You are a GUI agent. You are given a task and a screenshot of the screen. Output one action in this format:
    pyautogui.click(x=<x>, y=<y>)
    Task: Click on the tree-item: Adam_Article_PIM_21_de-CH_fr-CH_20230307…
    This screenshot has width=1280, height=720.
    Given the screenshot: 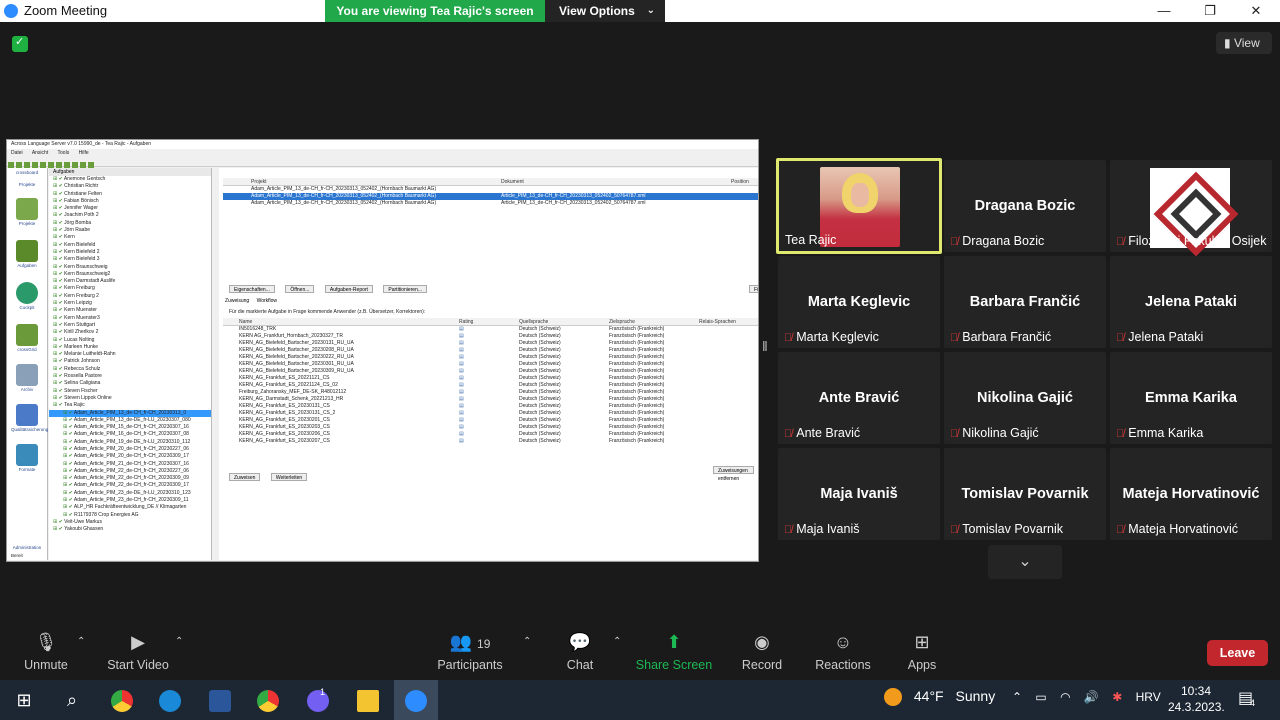 What is the action you would take?
    pyautogui.click(x=130, y=464)
    